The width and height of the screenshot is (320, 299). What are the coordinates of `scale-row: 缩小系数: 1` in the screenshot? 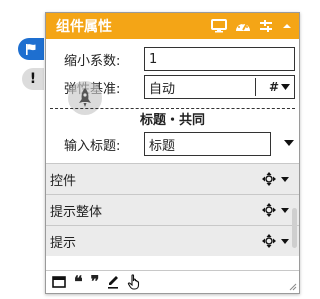 It's located at (172, 59).